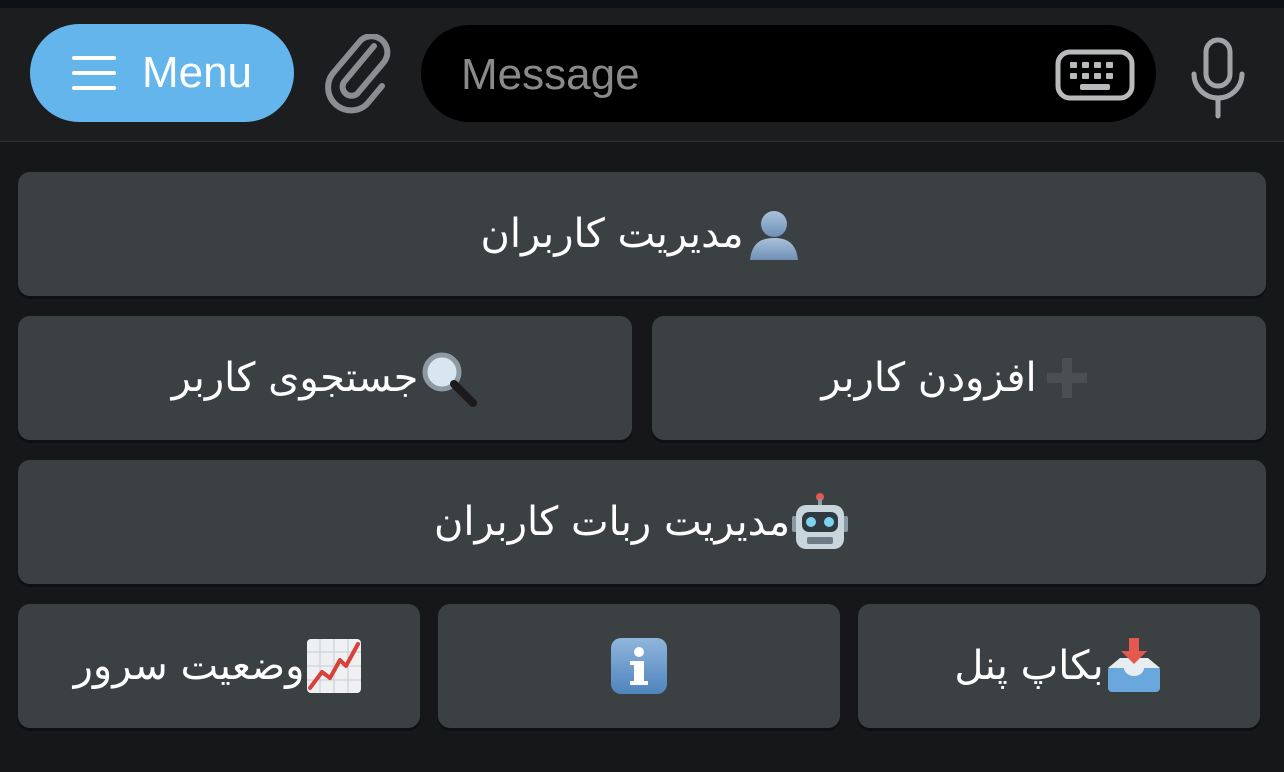  Describe the element at coordinates (612, 522) in the screenshot. I see `manage-user-bots-label: مدیریت ربات کاربران` at that location.